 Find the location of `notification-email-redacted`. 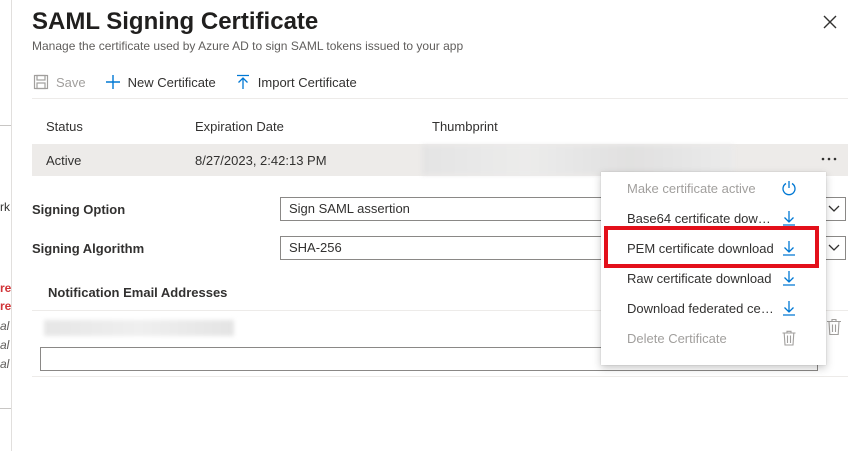

notification-email-redacted is located at coordinates (139, 328).